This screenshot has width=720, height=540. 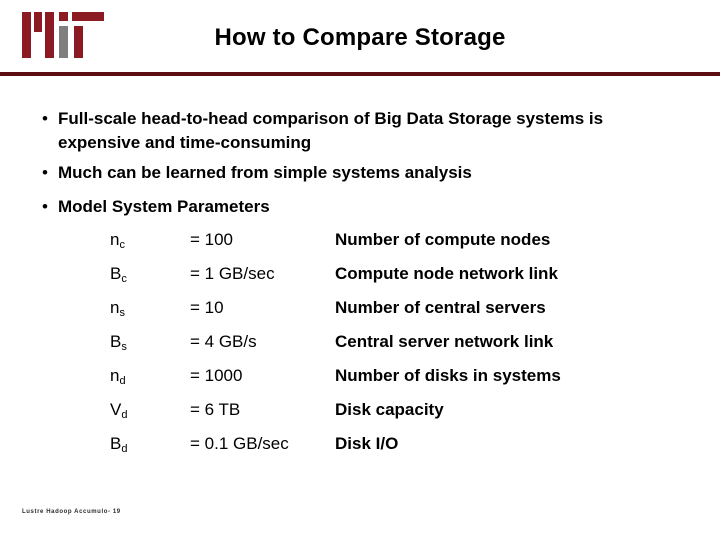 I want to click on param-value: = 1000, so click(x=216, y=375).